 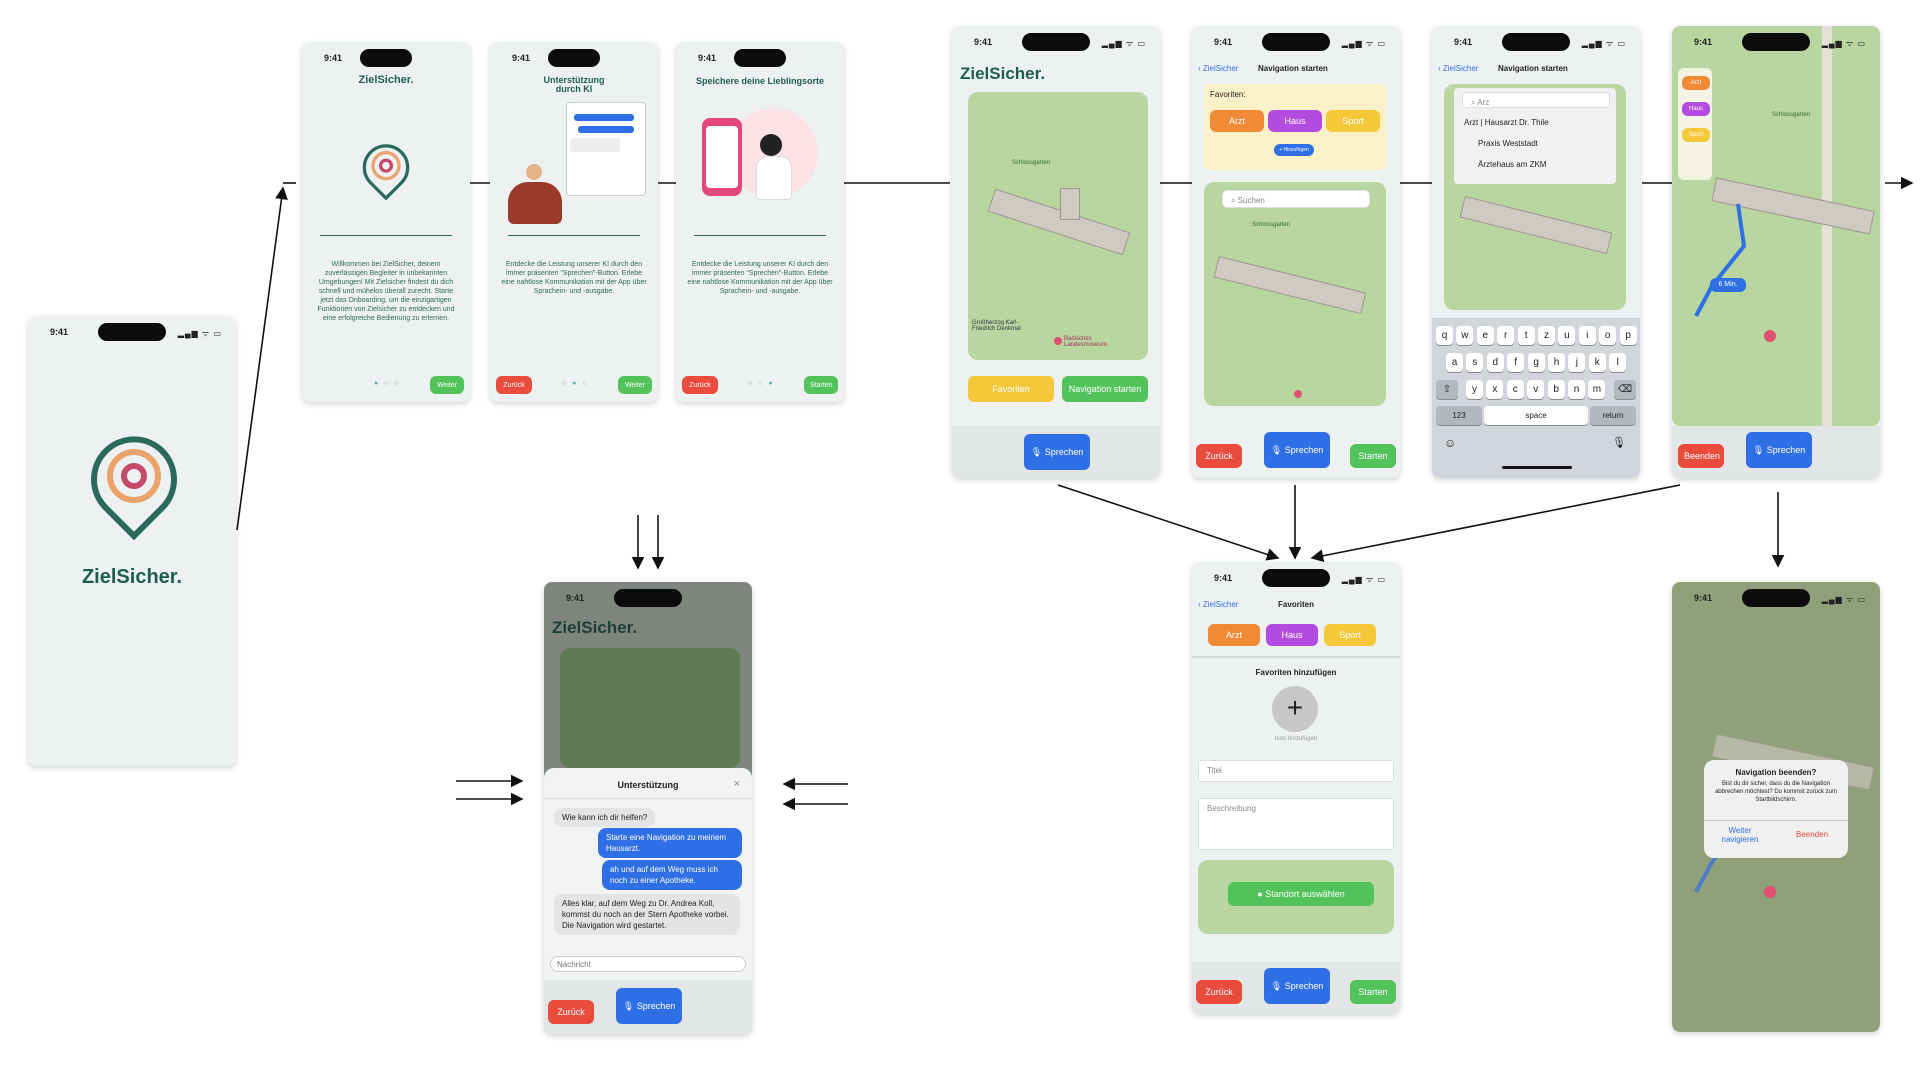 I want to click on delete-key-icon: ⌫, so click(x=1625, y=389).